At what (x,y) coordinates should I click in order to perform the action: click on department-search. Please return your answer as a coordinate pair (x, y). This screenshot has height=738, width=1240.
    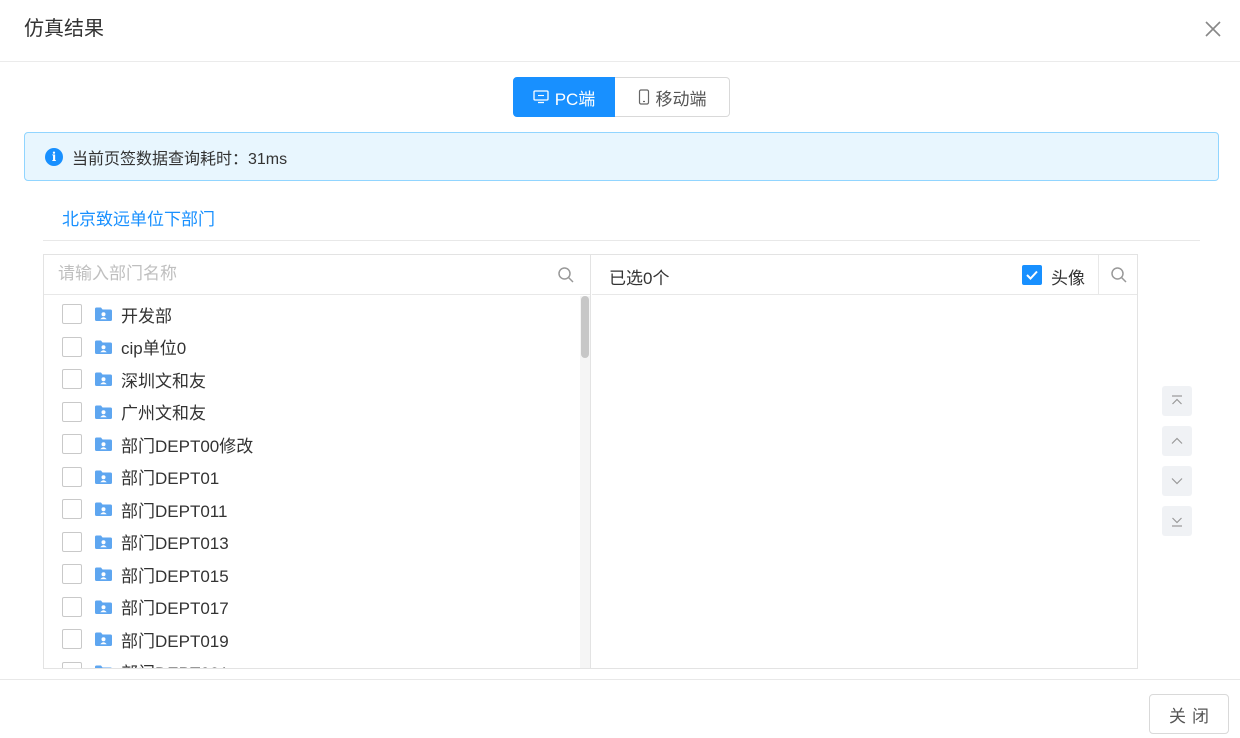
    Looking at the image, I should click on (317, 275).